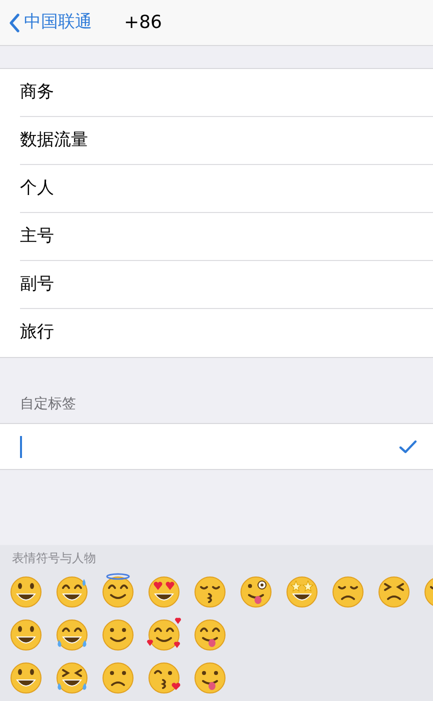  Describe the element at coordinates (48, 404) in the screenshot. I see `section-header: 自定标签` at that location.